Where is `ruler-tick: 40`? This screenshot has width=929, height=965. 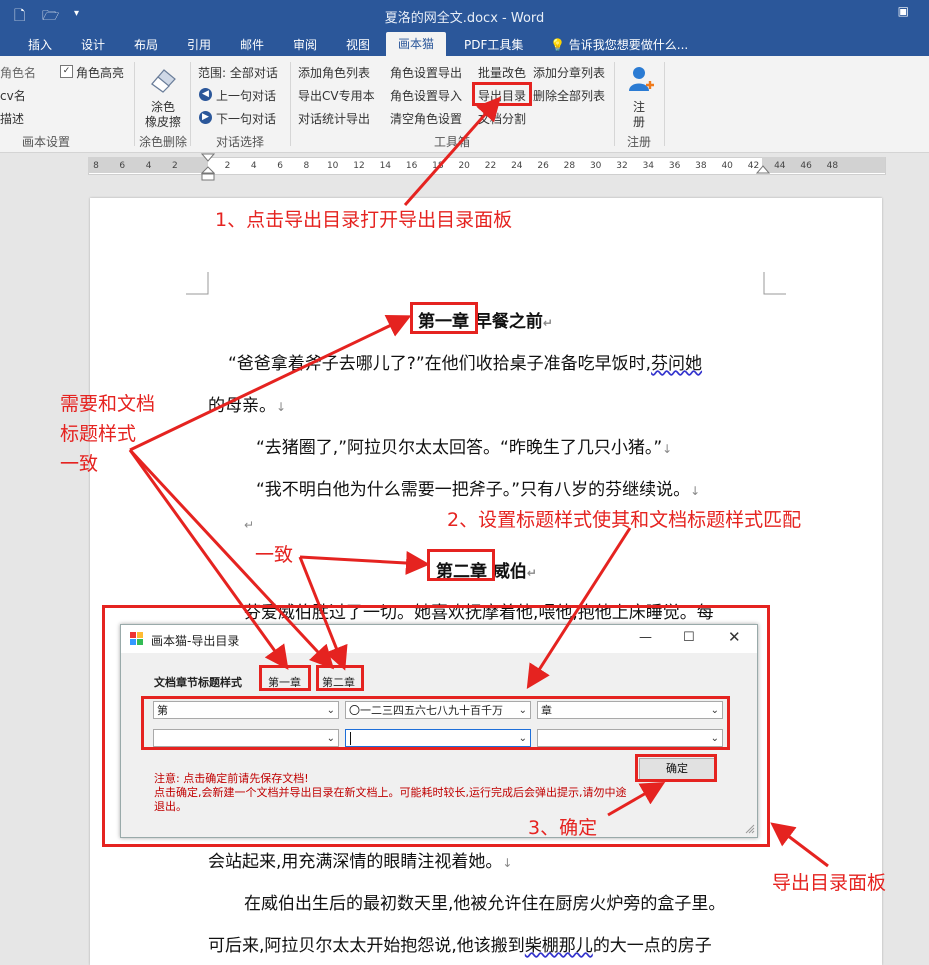
ruler-tick: 40 is located at coordinates (727, 166).